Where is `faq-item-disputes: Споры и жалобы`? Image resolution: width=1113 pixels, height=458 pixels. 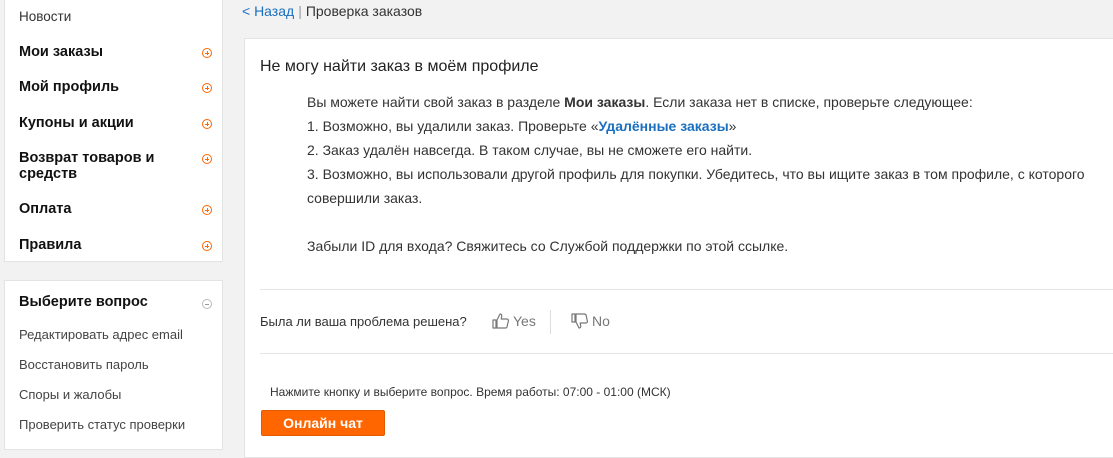 faq-item-disputes: Споры и жалобы is located at coordinates (70, 394).